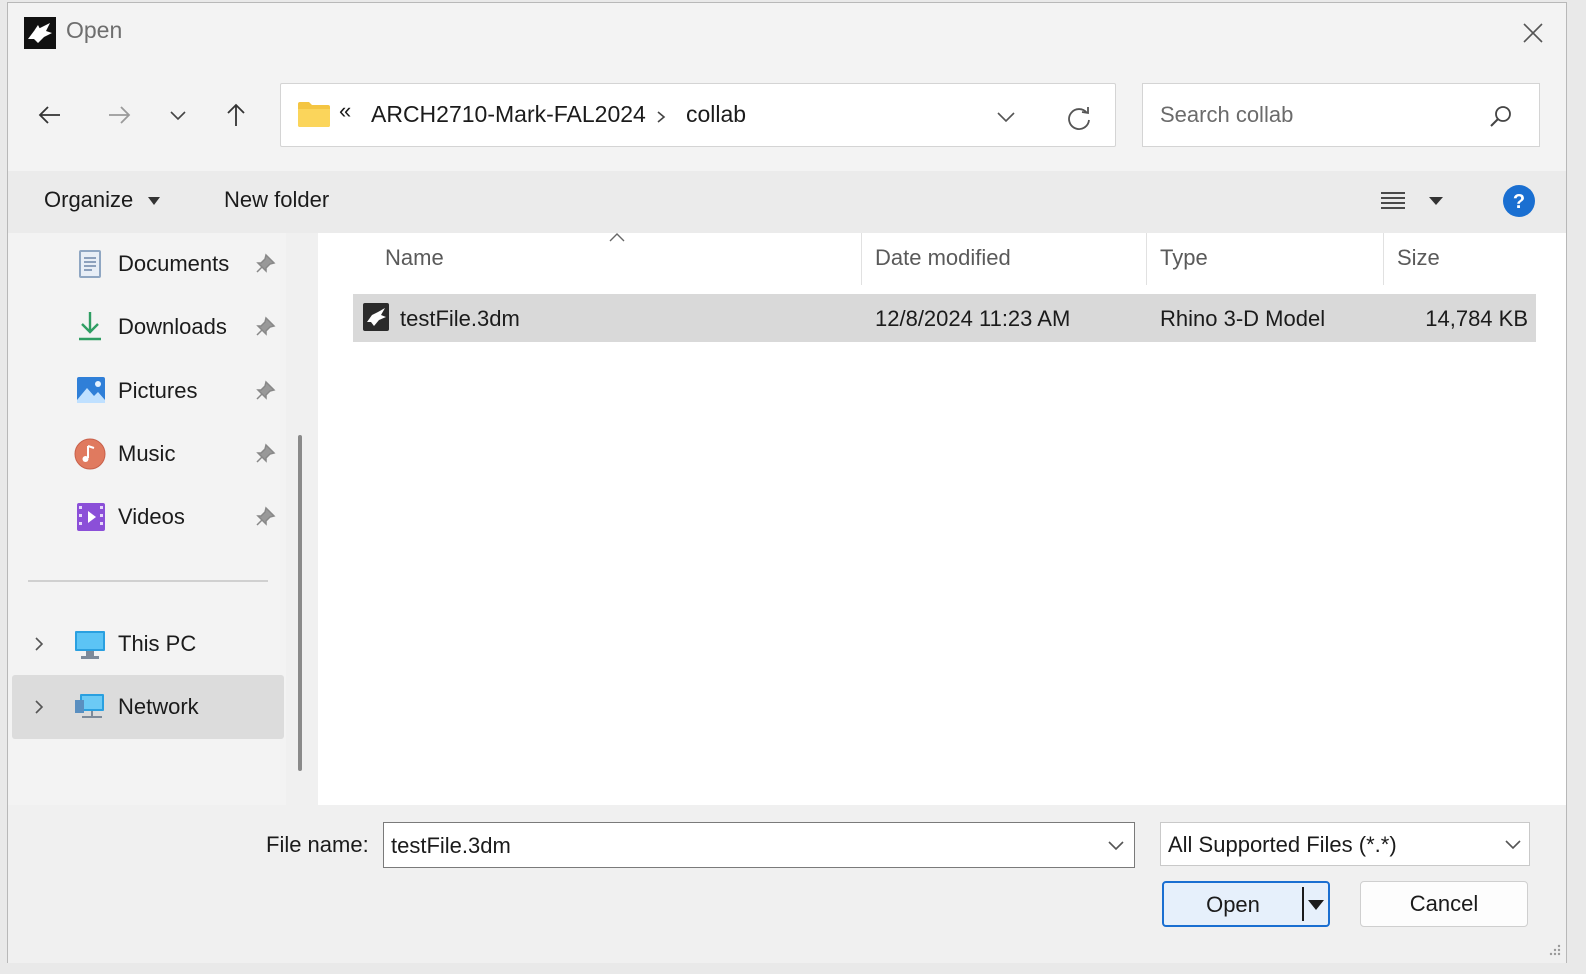 The width and height of the screenshot is (1586, 974). Describe the element at coordinates (94, 30) in the screenshot. I see `window-title: Open` at that location.